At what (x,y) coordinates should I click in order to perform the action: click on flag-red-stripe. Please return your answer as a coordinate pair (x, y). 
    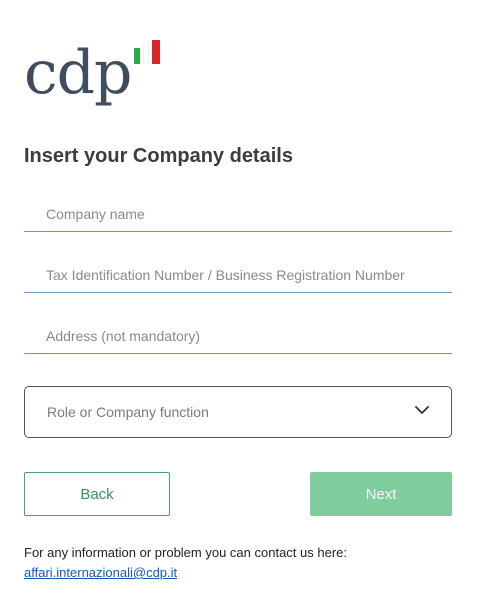
    Looking at the image, I should click on (156, 52).